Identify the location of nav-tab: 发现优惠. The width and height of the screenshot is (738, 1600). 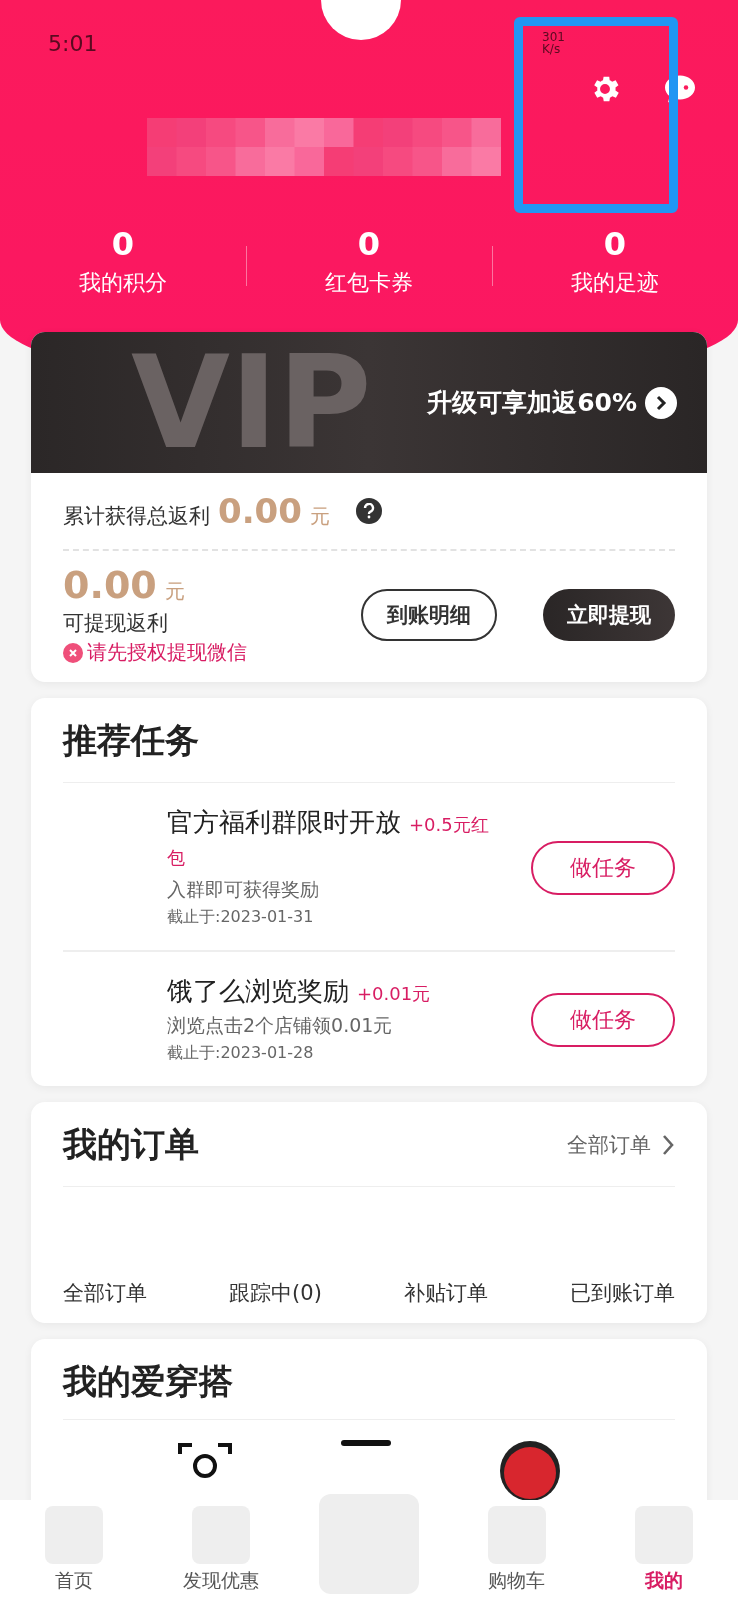
(221, 1581).